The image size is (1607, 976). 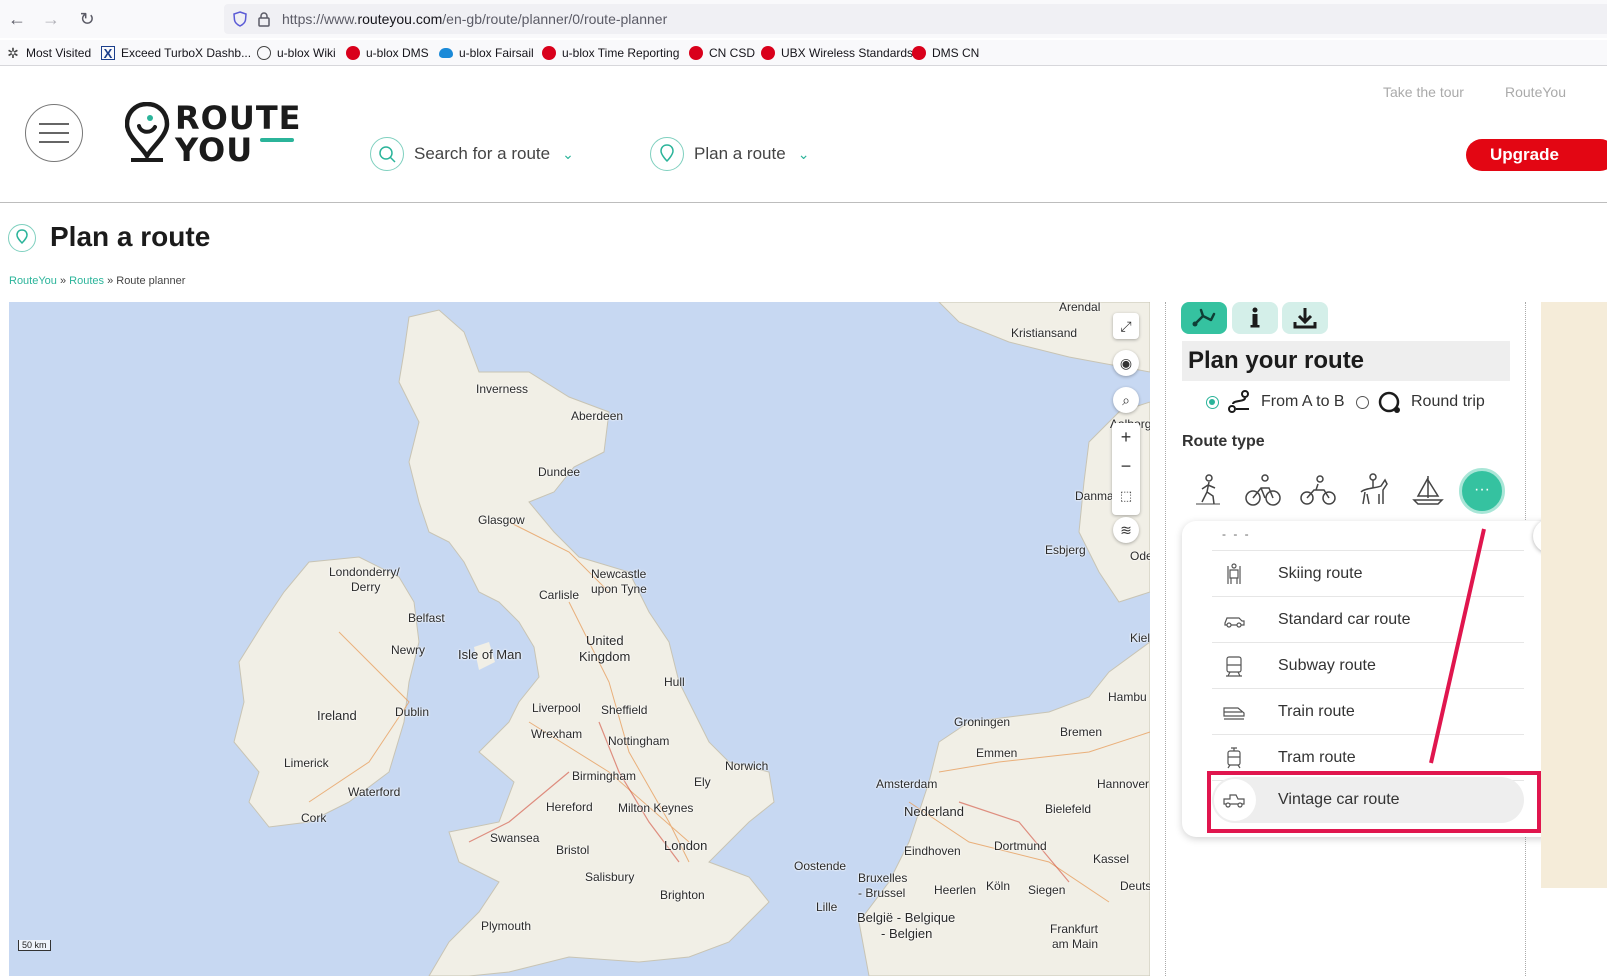 What do you see at coordinates (1126, 400) in the screenshot?
I see `search-icon: ⌕` at bounding box center [1126, 400].